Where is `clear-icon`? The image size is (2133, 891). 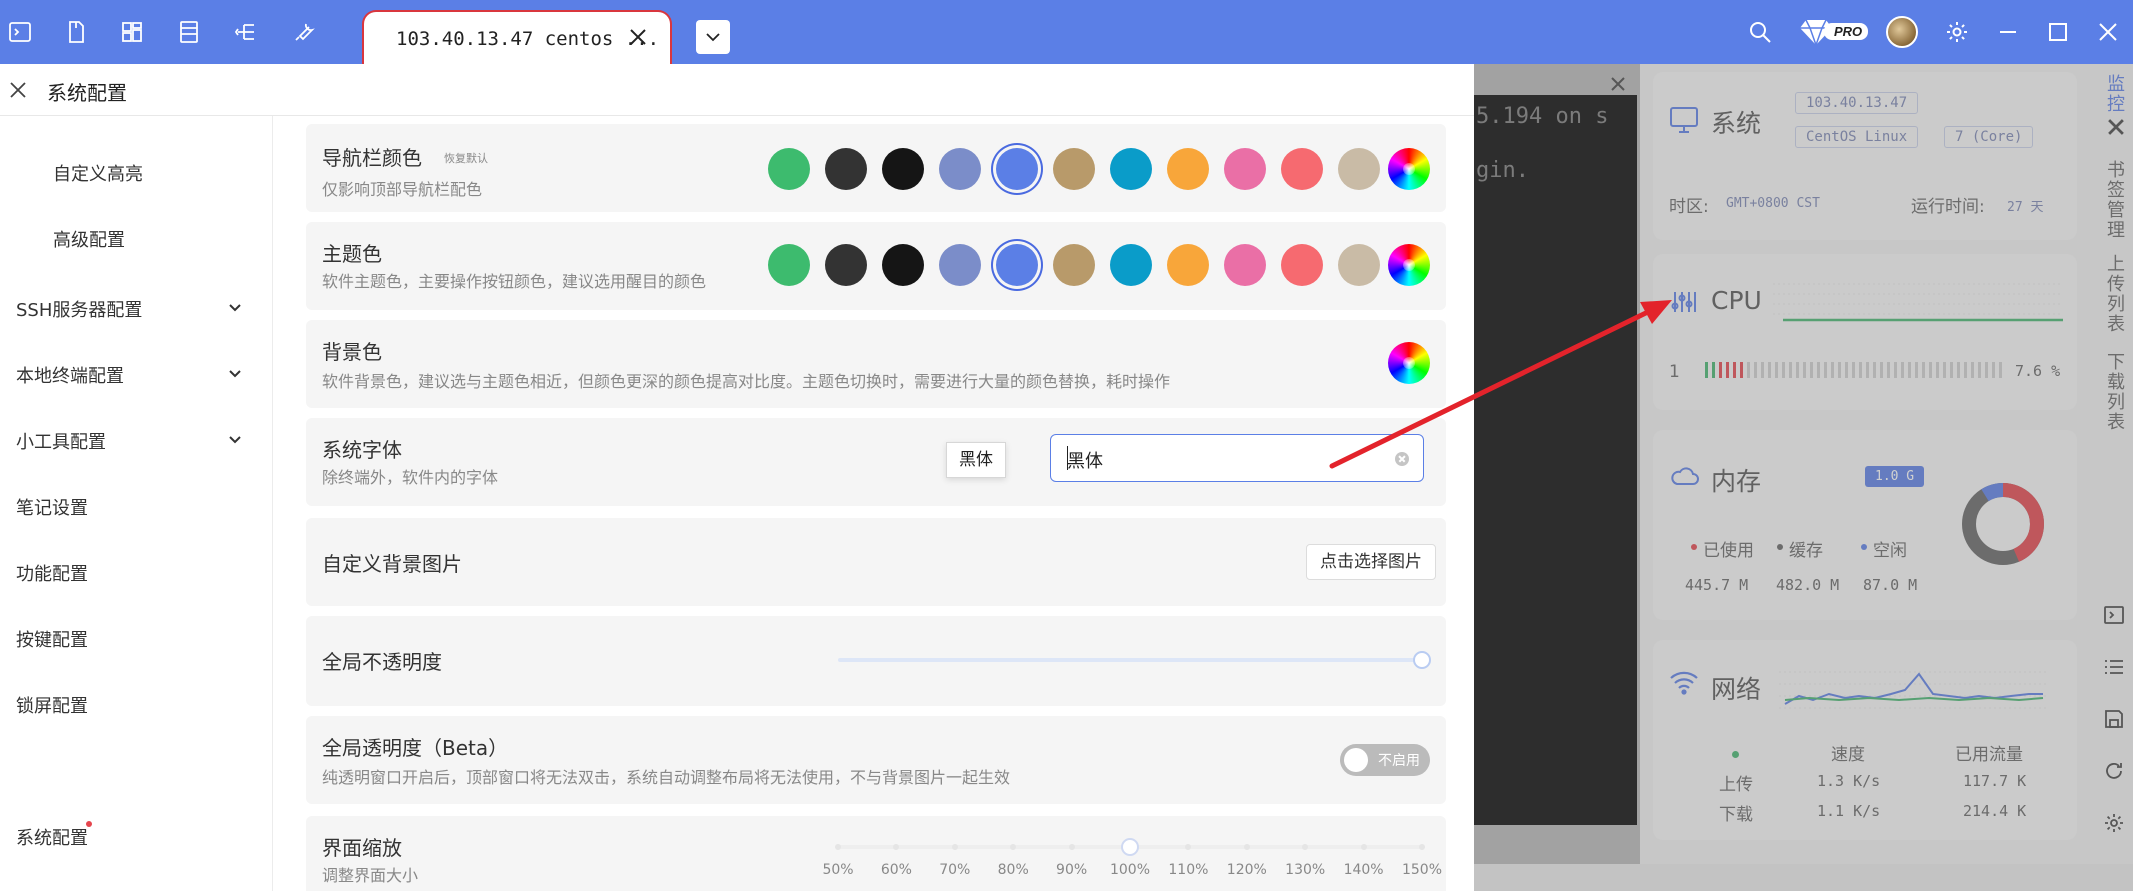 clear-icon is located at coordinates (1402, 459).